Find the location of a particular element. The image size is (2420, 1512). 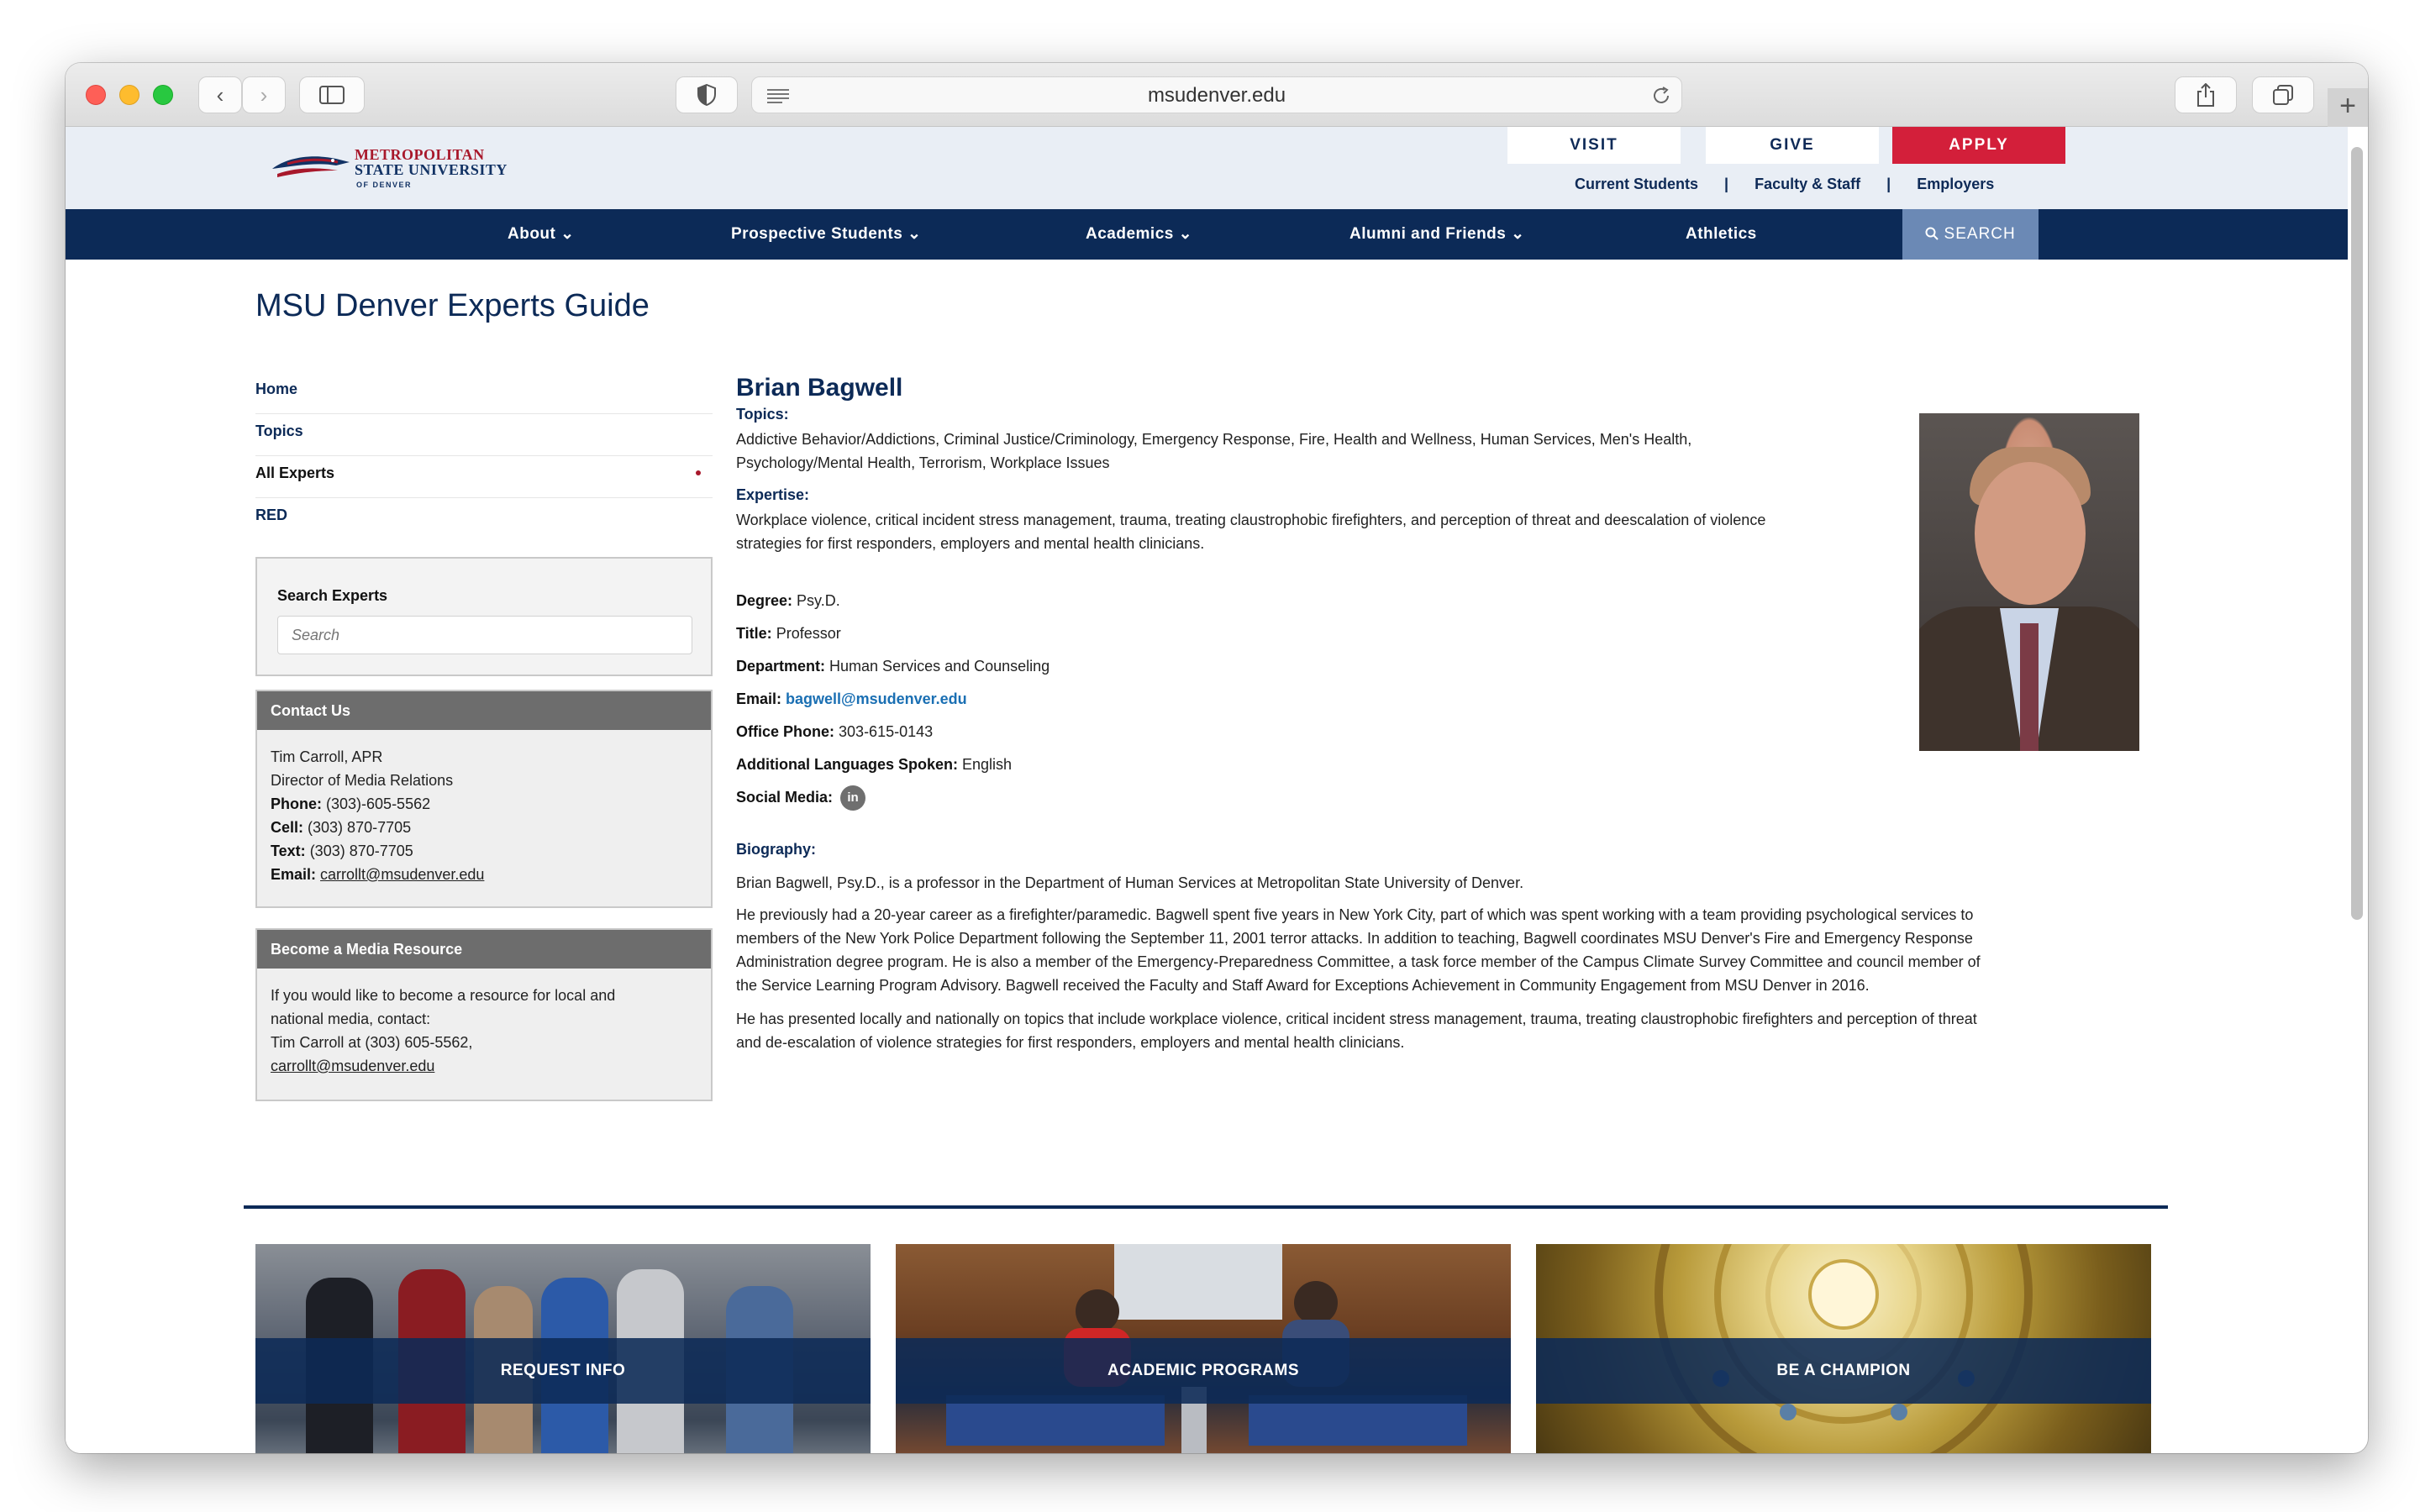

search-experts-label: Search Experts is located at coordinates (332, 595).